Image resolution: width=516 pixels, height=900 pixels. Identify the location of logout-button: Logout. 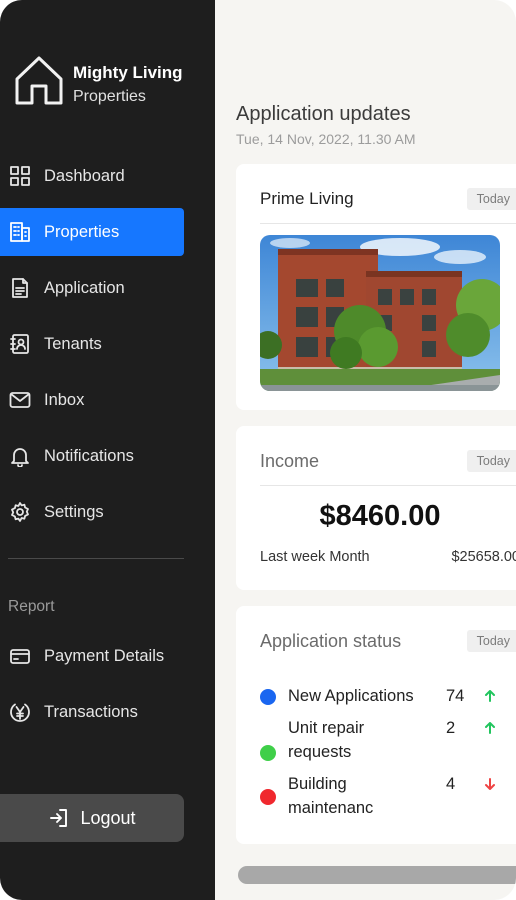
(92, 818).